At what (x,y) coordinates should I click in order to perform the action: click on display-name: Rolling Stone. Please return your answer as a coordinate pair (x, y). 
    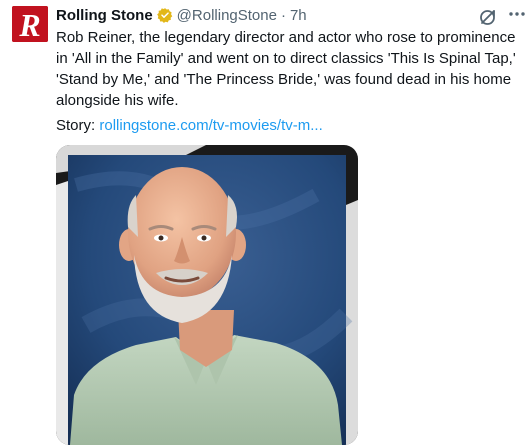
    Looking at the image, I should click on (104, 15).